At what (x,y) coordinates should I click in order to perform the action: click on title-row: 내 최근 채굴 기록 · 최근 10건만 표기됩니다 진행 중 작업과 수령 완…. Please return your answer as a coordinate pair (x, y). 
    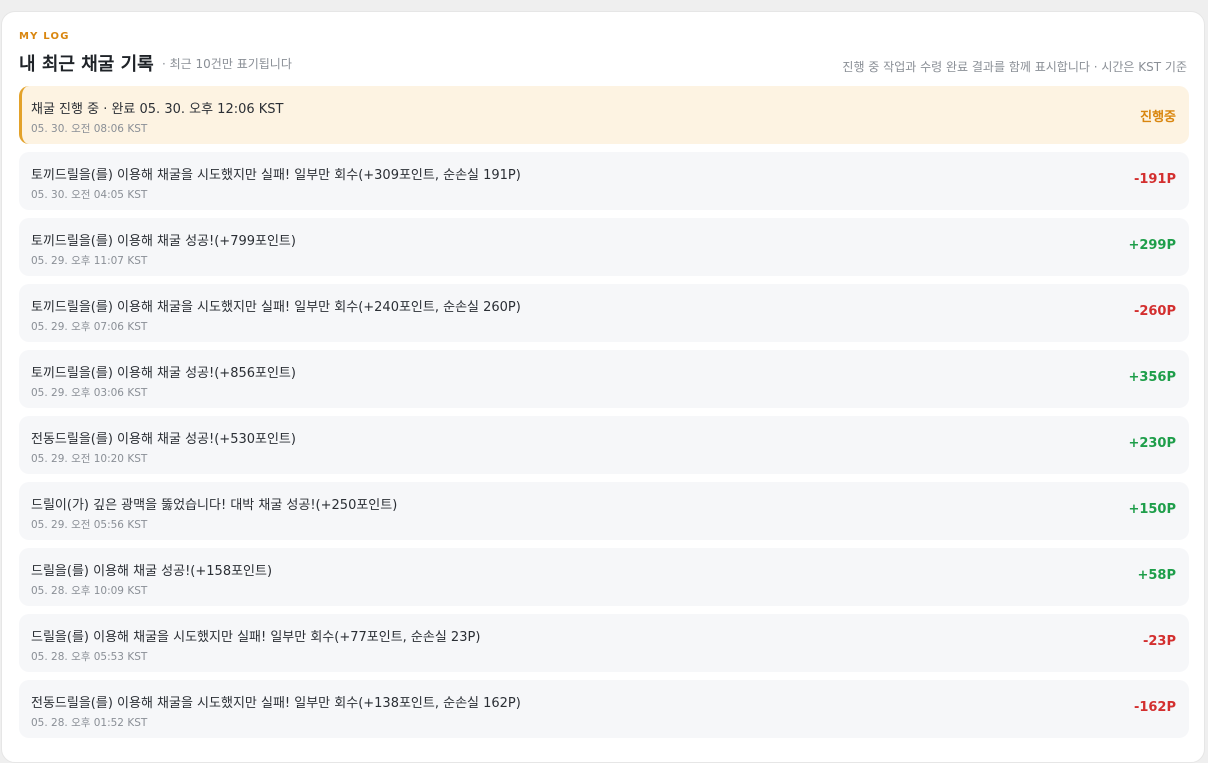
    Looking at the image, I should click on (603, 64).